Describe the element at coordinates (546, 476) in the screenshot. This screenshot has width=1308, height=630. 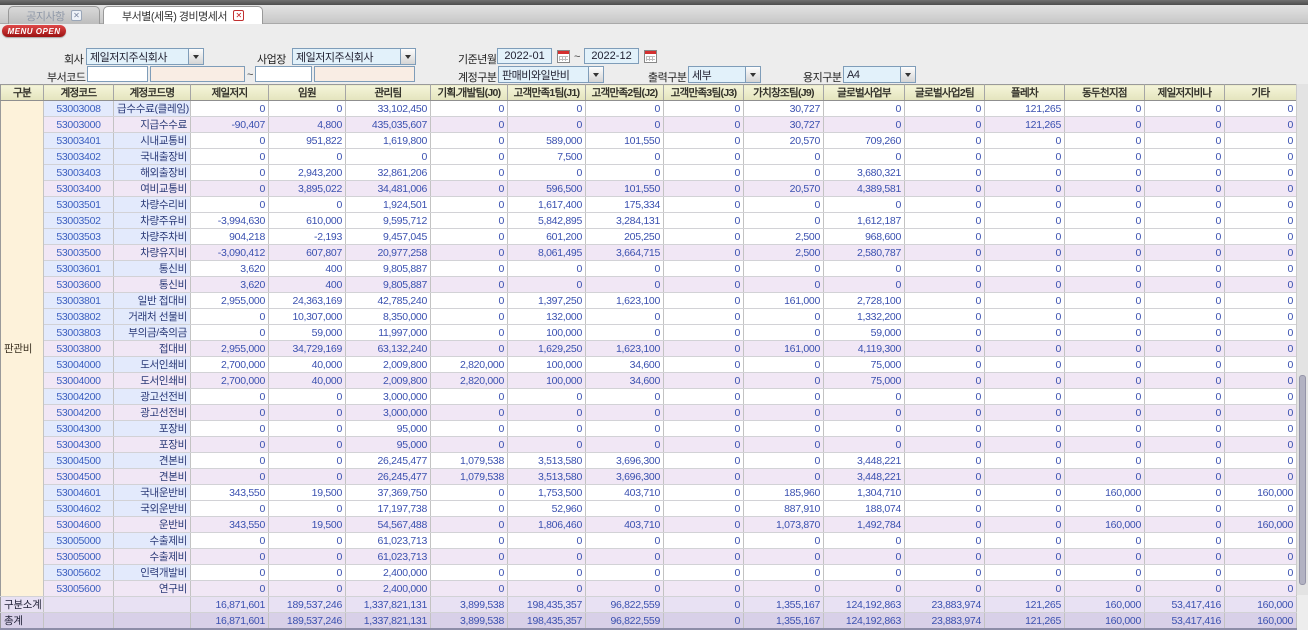
I see `amount-cell: 3,513,580` at that location.